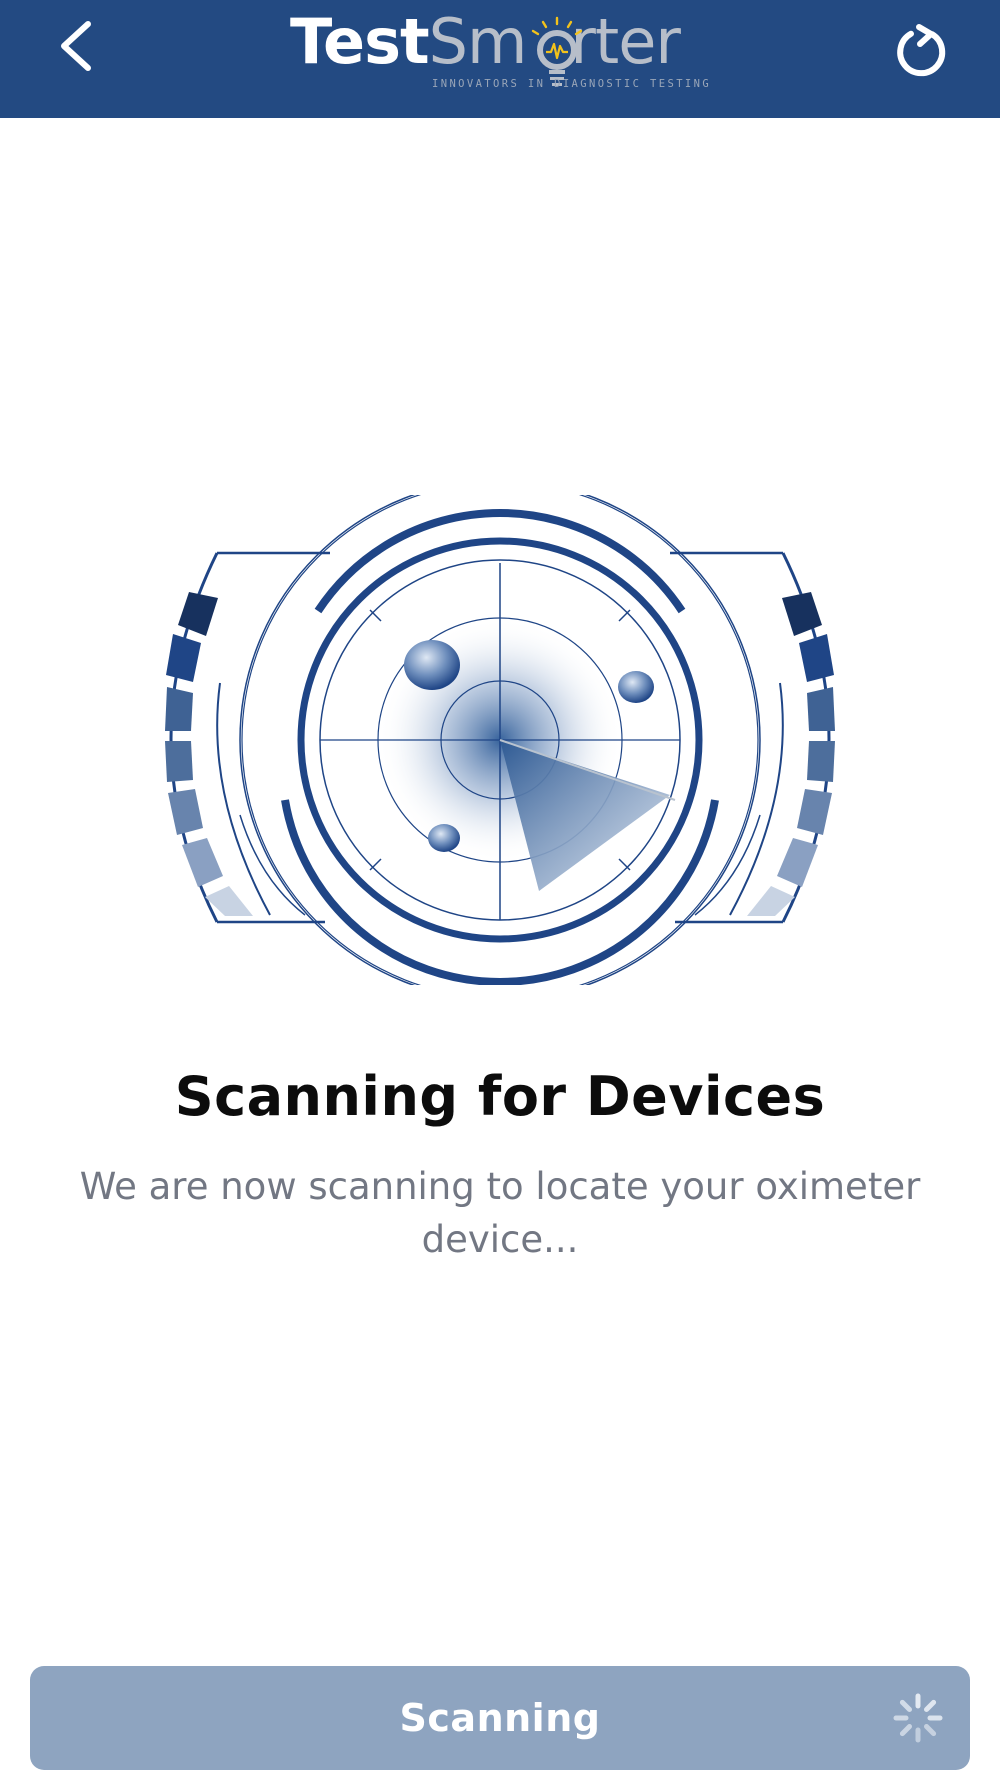 Image resolution: width=1000 pixels, height=1778 pixels. Describe the element at coordinates (921, 50) in the screenshot. I see `refresh-icon` at that location.